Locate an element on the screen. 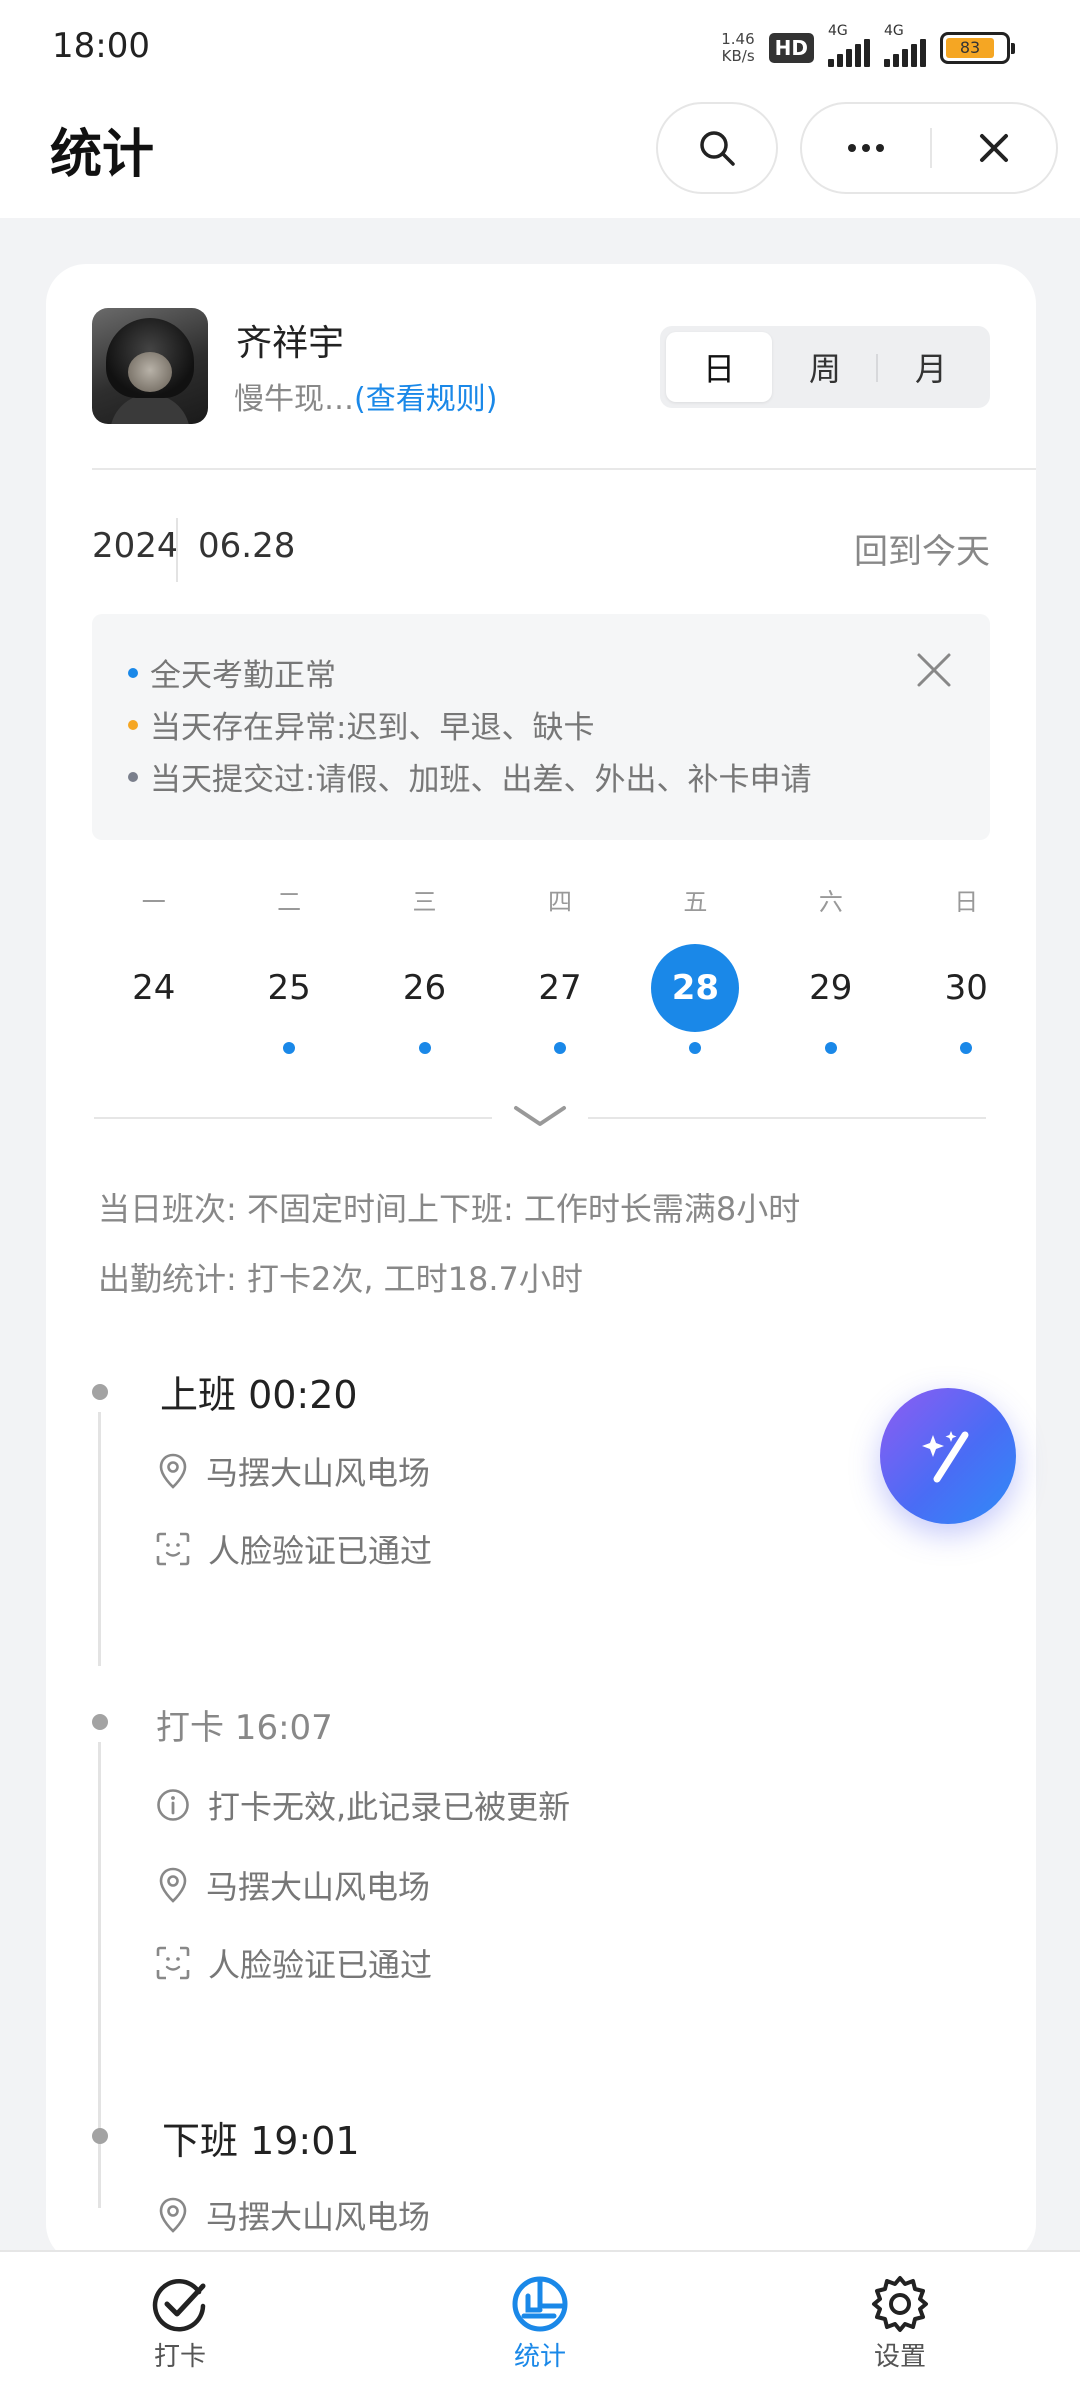 This screenshot has width=1080, height=2400. more-button is located at coordinates (866, 148).